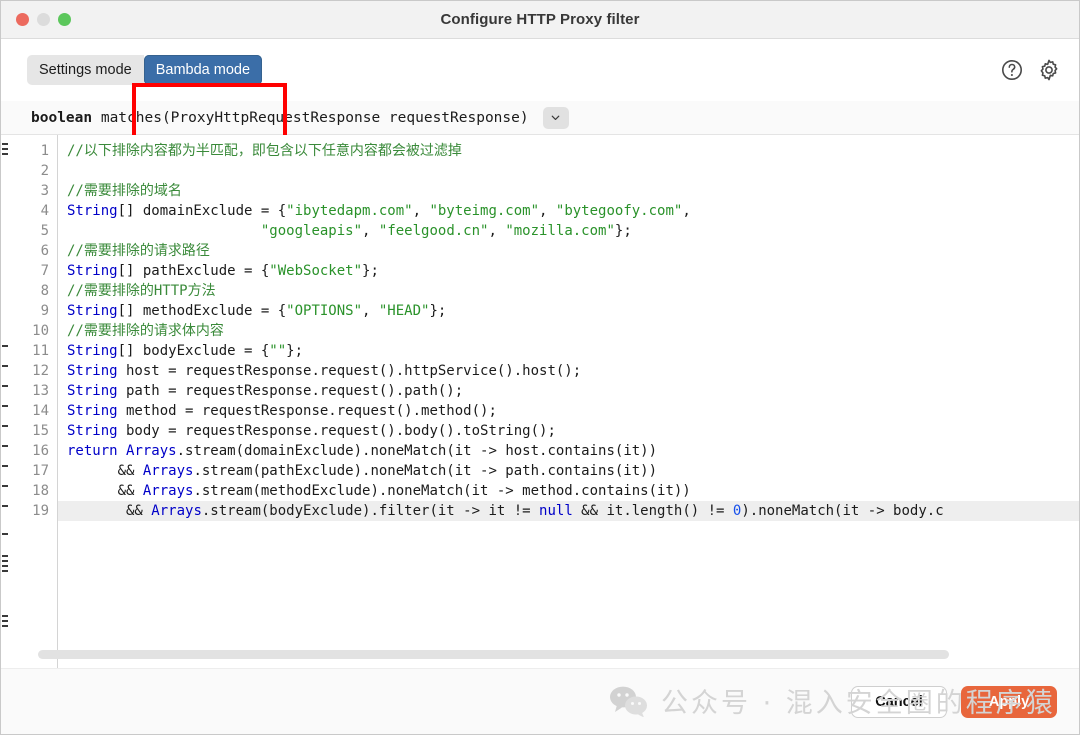 The width and height of the screenshot is (1080, 735). What do you see at coordinates (40, 471) in the screenshot?
I see `line-number: 17` at bounding box center [40, 471].